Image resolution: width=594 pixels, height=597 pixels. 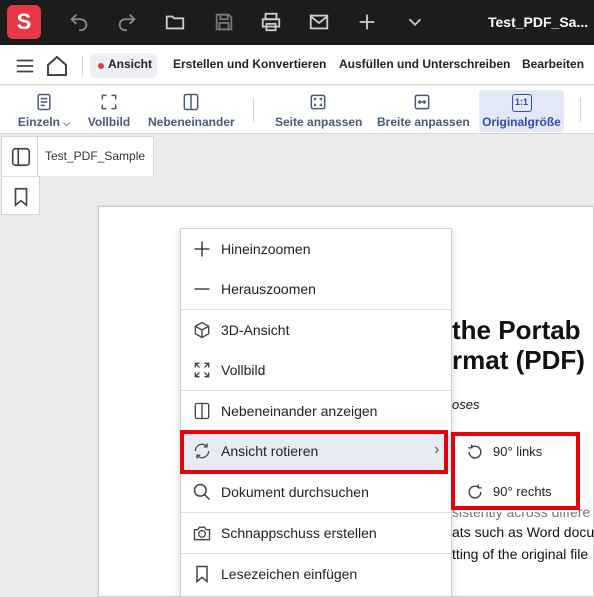 What do you see at coordinates (319, 122) in the screenshot?
I see `seite-anpassen-label: Seite anpassen` at bounding box center [319, 122].